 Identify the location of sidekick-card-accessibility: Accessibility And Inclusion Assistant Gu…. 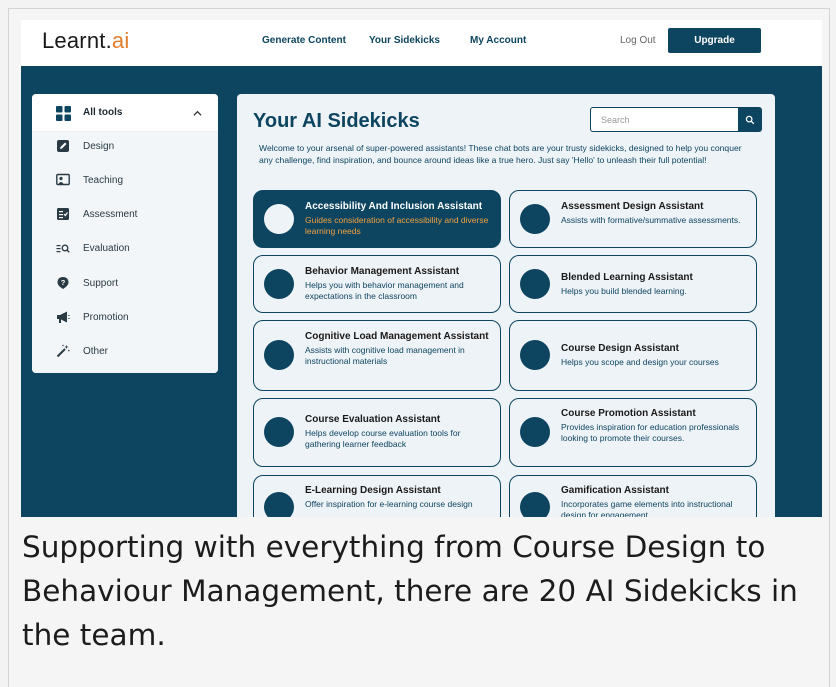
(377, 219).